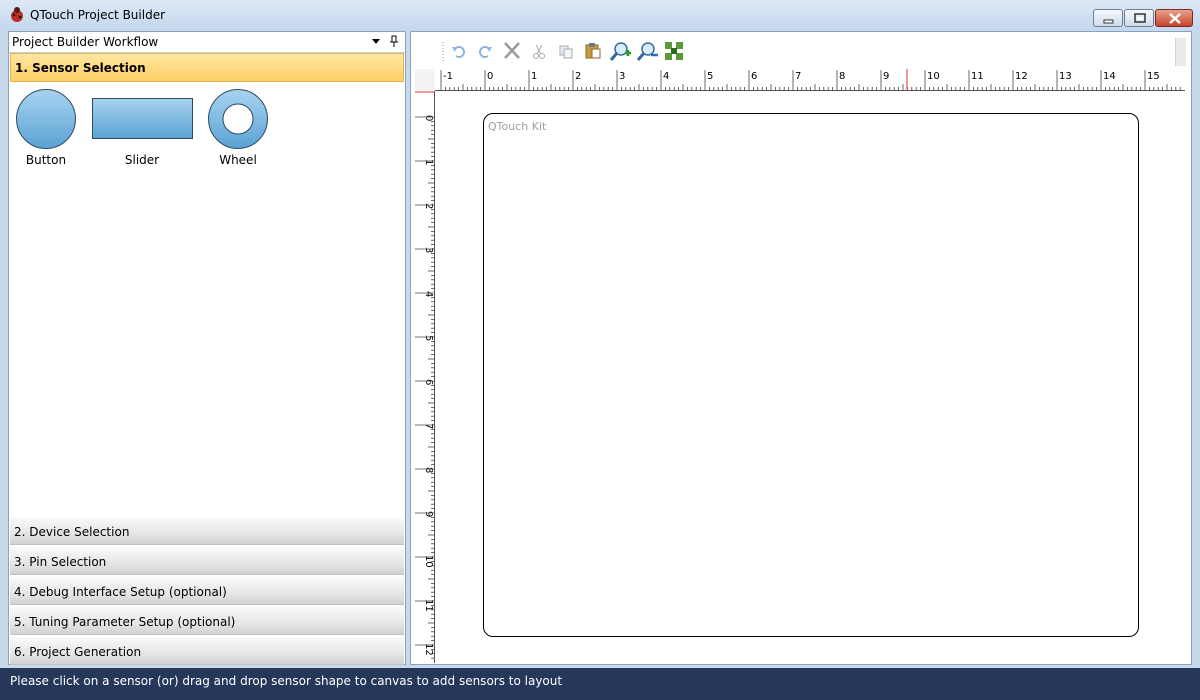 The width and height of the screenshot is (1200, 700). Describe the element at coordinates (842, 76) in the screenshot. I see `ruler-top-label: 8` at that location.